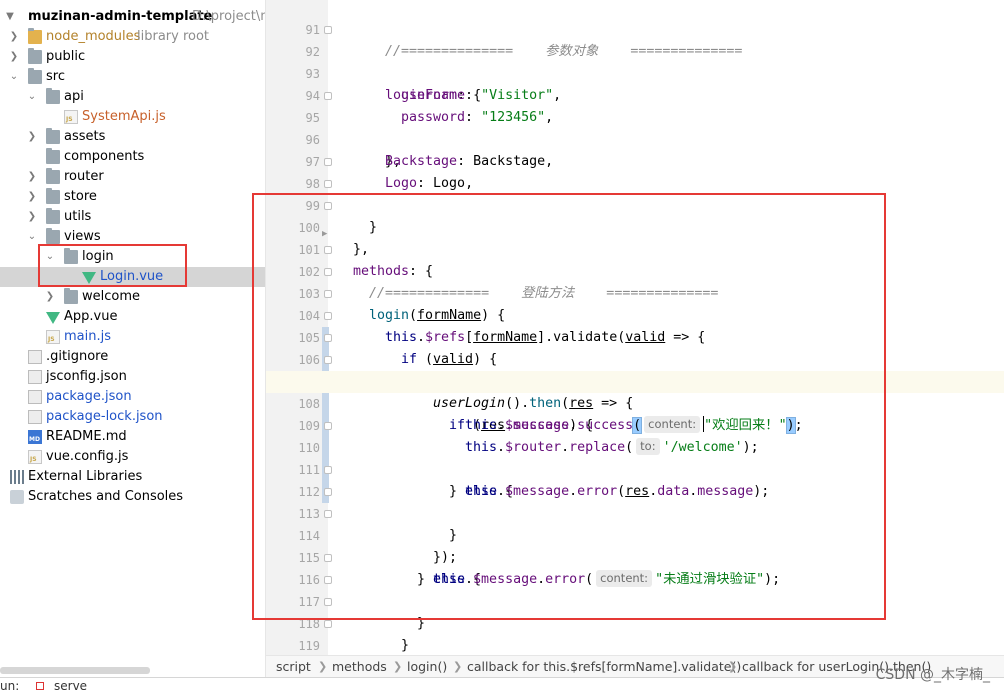 The width and height of the screenshot is (1004, 694). What do you see at coordinates (132, 37) in the screenshot?
I see `tree-item-node-modules: ❯ node_modules library root` at bounding box center [132, 37].